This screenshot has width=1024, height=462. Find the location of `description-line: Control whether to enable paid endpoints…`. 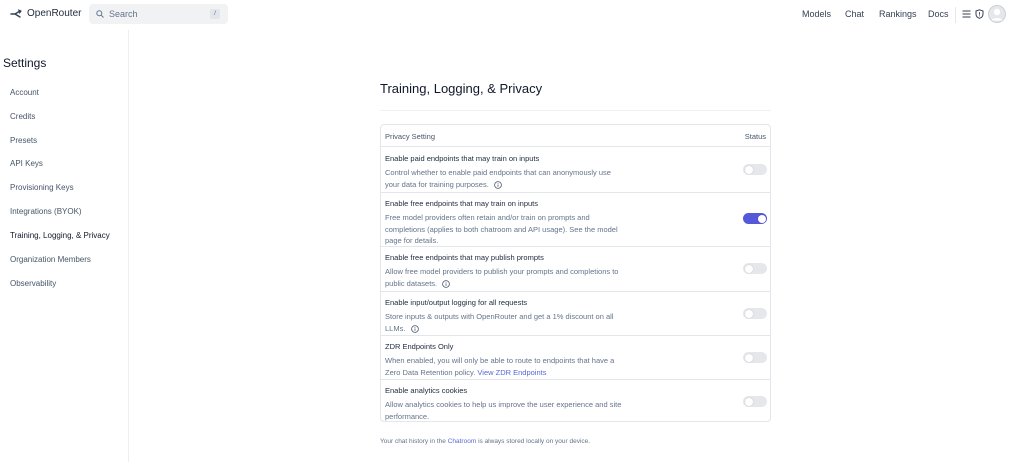

description-line: Control whether to enable paid endpoints… is located at coordinates (498, 172).